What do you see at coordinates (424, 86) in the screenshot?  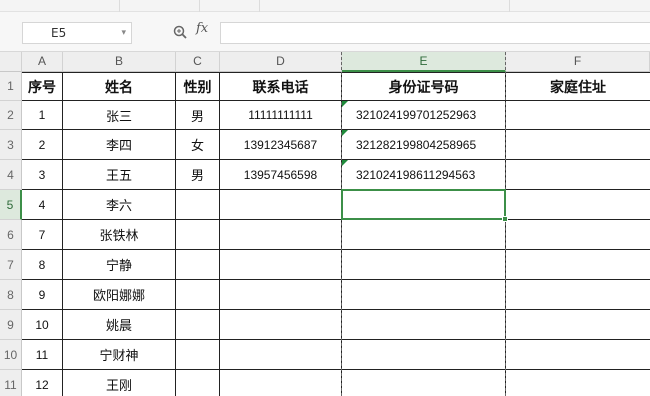 I see `header-cell: 身份证号码` at bounding box center [424, 86].